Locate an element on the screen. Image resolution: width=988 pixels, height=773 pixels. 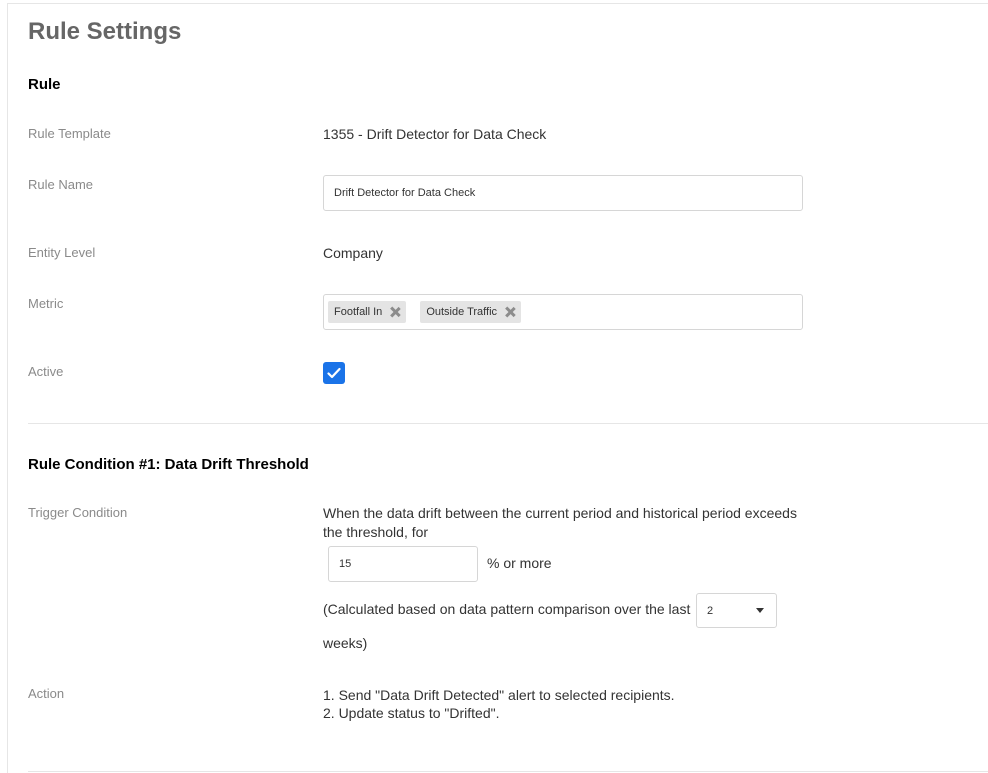
threshold-suffix: % or more is located at coordinates (519, 563).